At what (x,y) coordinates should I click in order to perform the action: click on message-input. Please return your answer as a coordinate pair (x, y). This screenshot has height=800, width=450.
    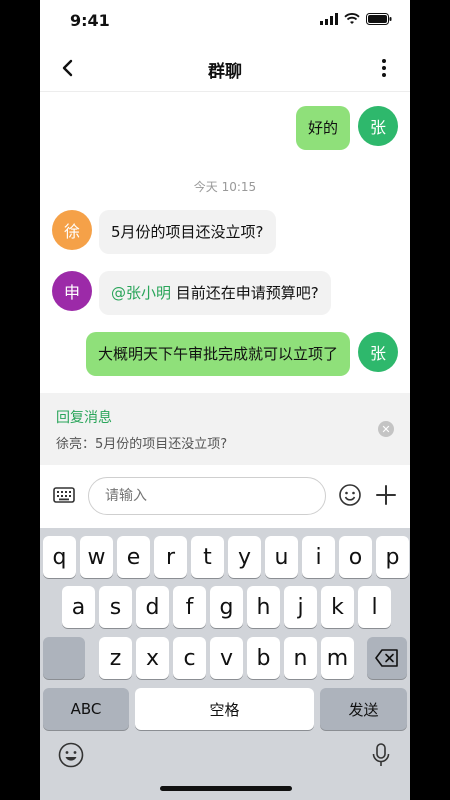
    Looking at the image, I should click on (207, 496).